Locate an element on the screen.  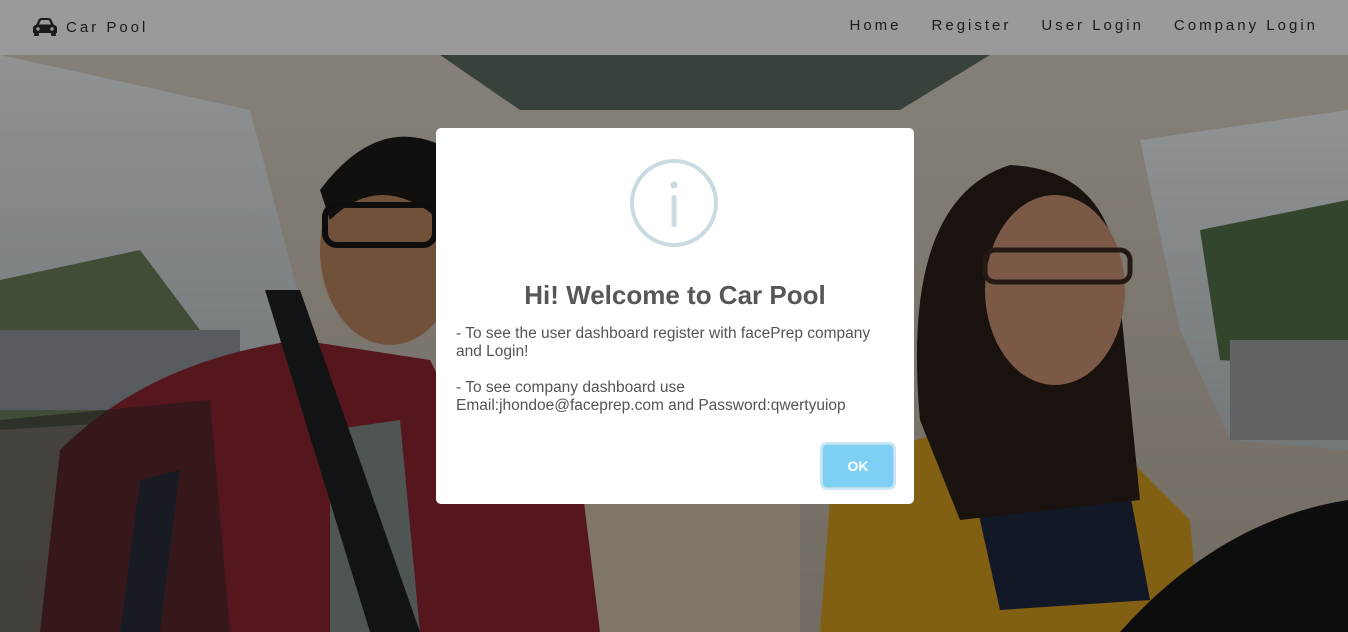
nav-link-register: Register is located at coordinates (972, 25).